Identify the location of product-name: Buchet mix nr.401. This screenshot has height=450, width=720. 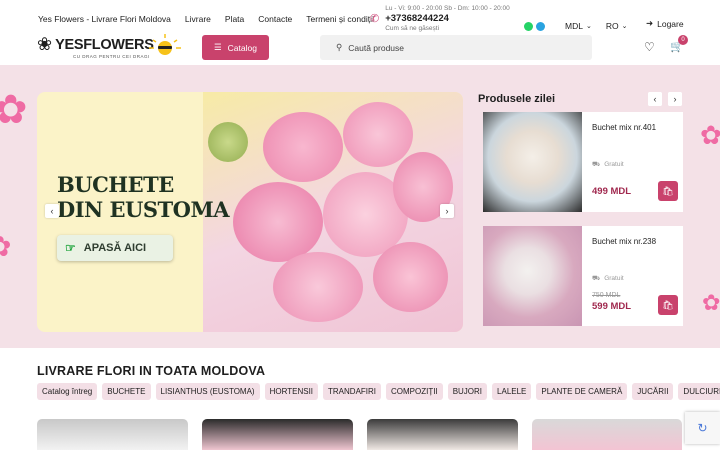
(624, 127).